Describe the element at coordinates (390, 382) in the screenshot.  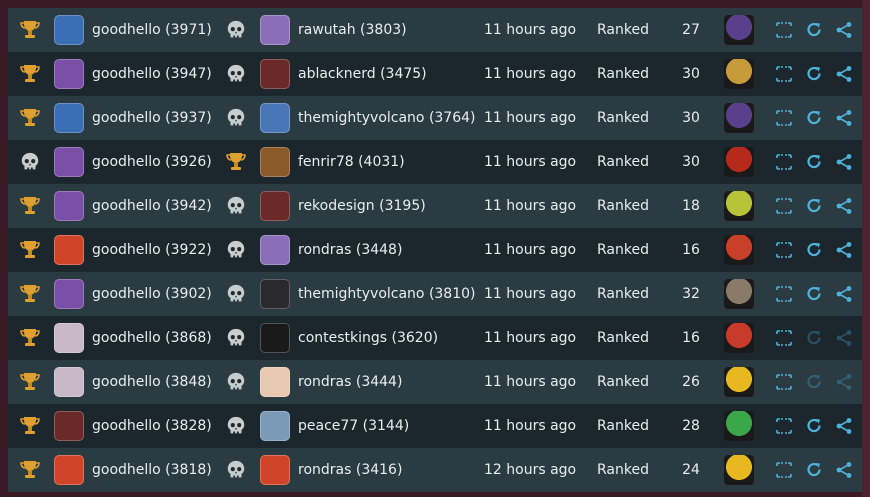
I see `opponent-name: rondras (3444)` at that location.